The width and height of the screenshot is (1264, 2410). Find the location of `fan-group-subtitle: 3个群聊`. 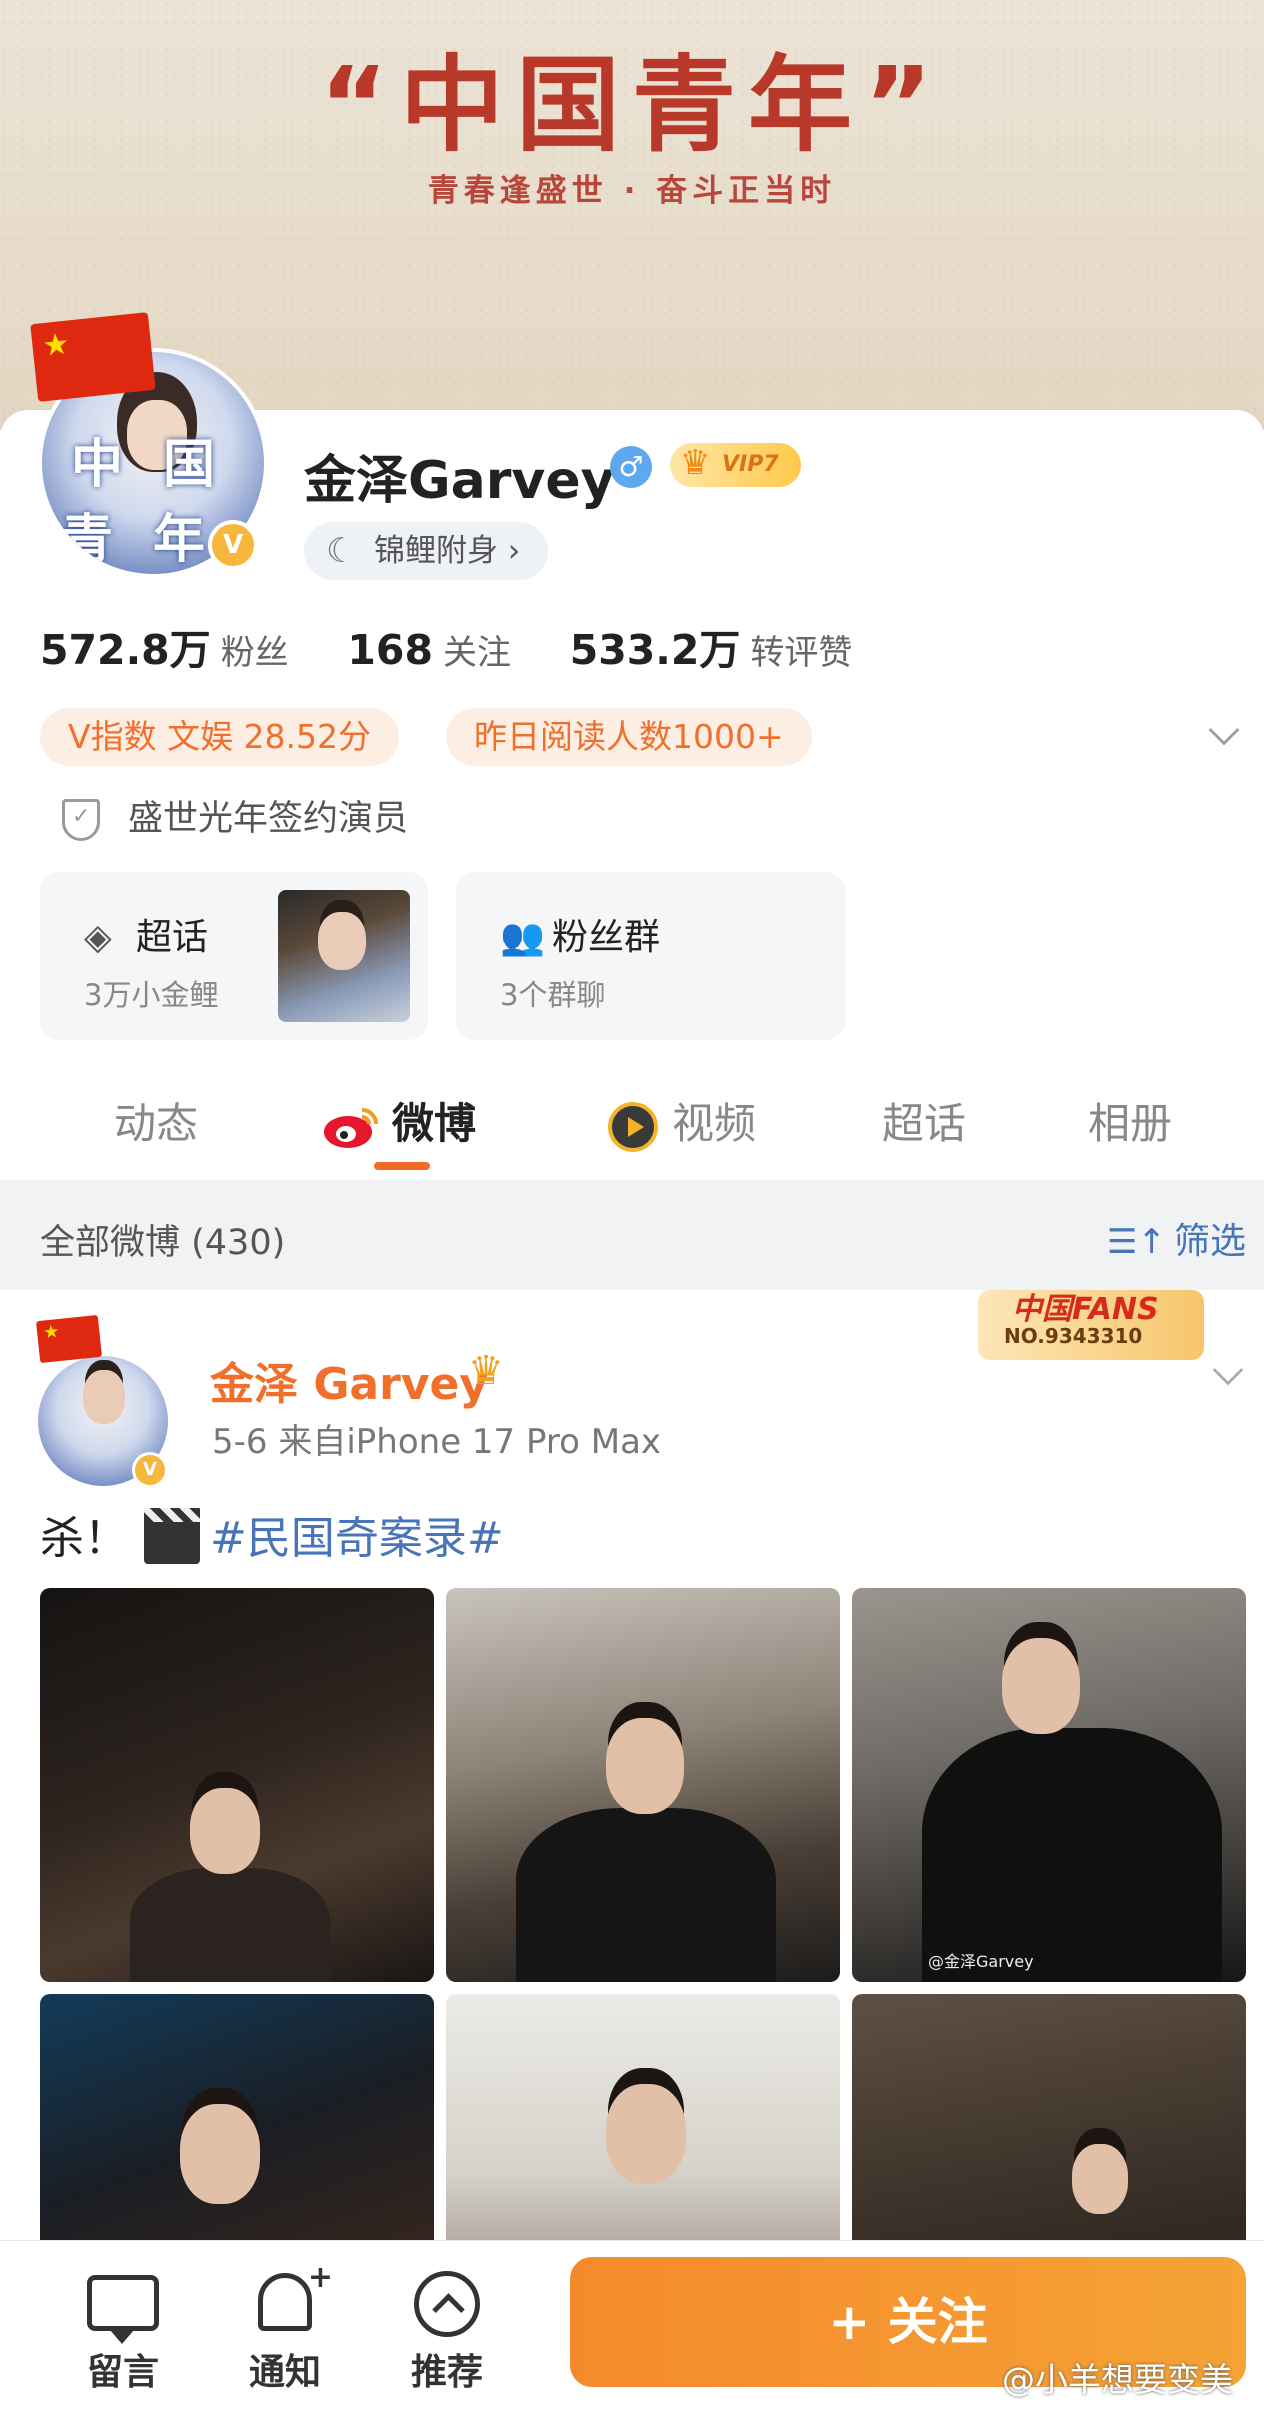

fan-group-subtitle: 3个群聊 is located at coordinates (553, 995).